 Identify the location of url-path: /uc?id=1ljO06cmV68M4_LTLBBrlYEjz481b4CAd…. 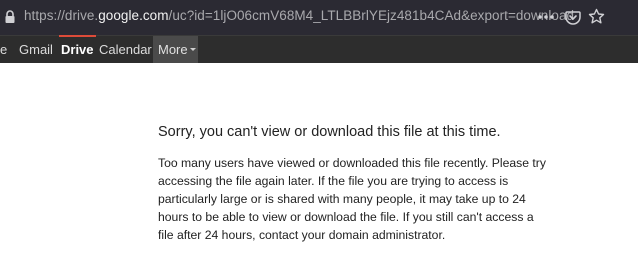
(371, 15).